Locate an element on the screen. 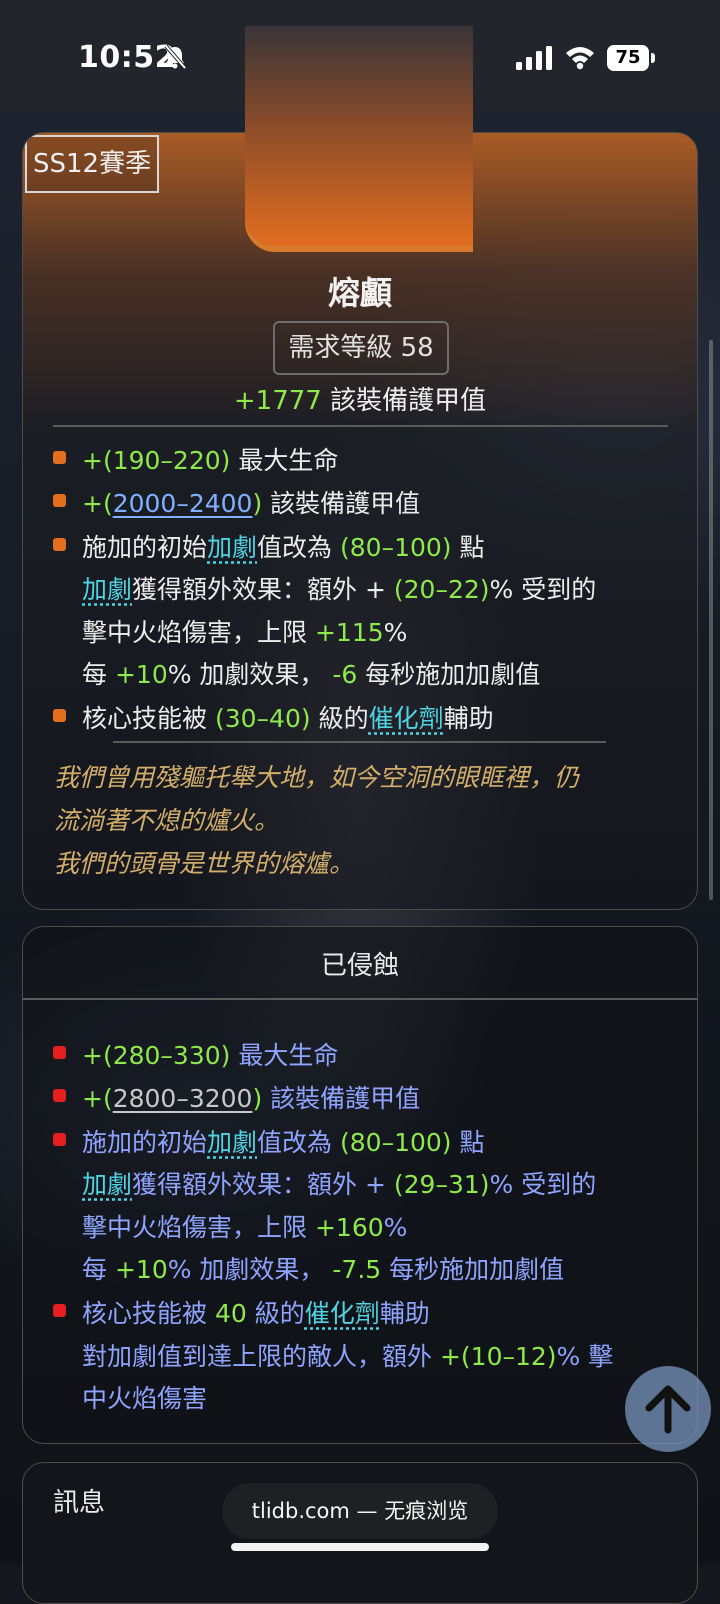 The height and width of the screenshot is (1604, 720). level-requirement: 需求等級 58 is located at coordinates (361, 348).